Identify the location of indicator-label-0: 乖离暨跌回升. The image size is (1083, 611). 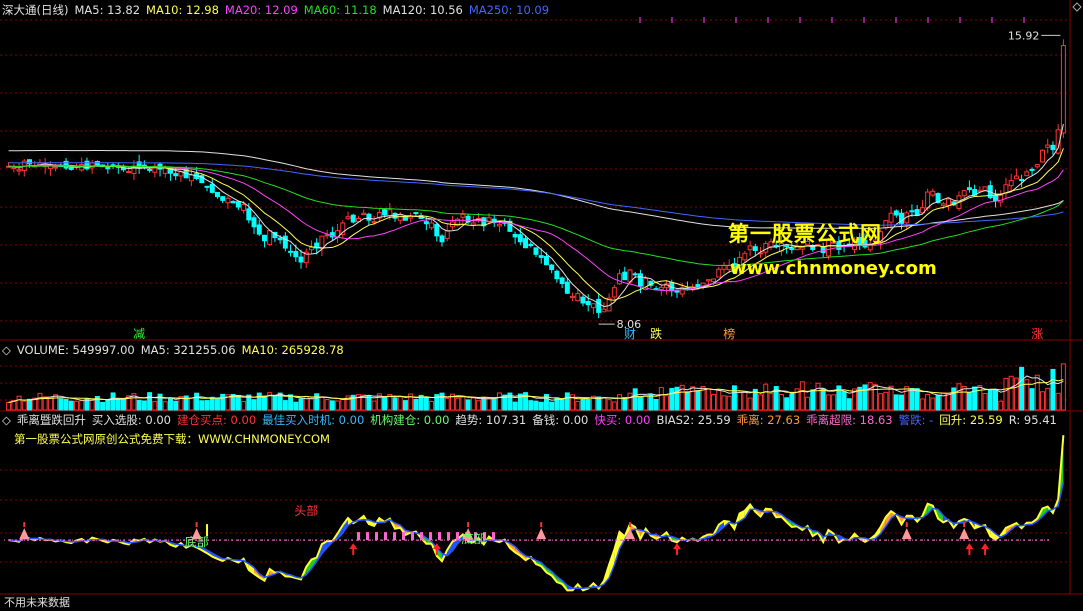
(51, 420).